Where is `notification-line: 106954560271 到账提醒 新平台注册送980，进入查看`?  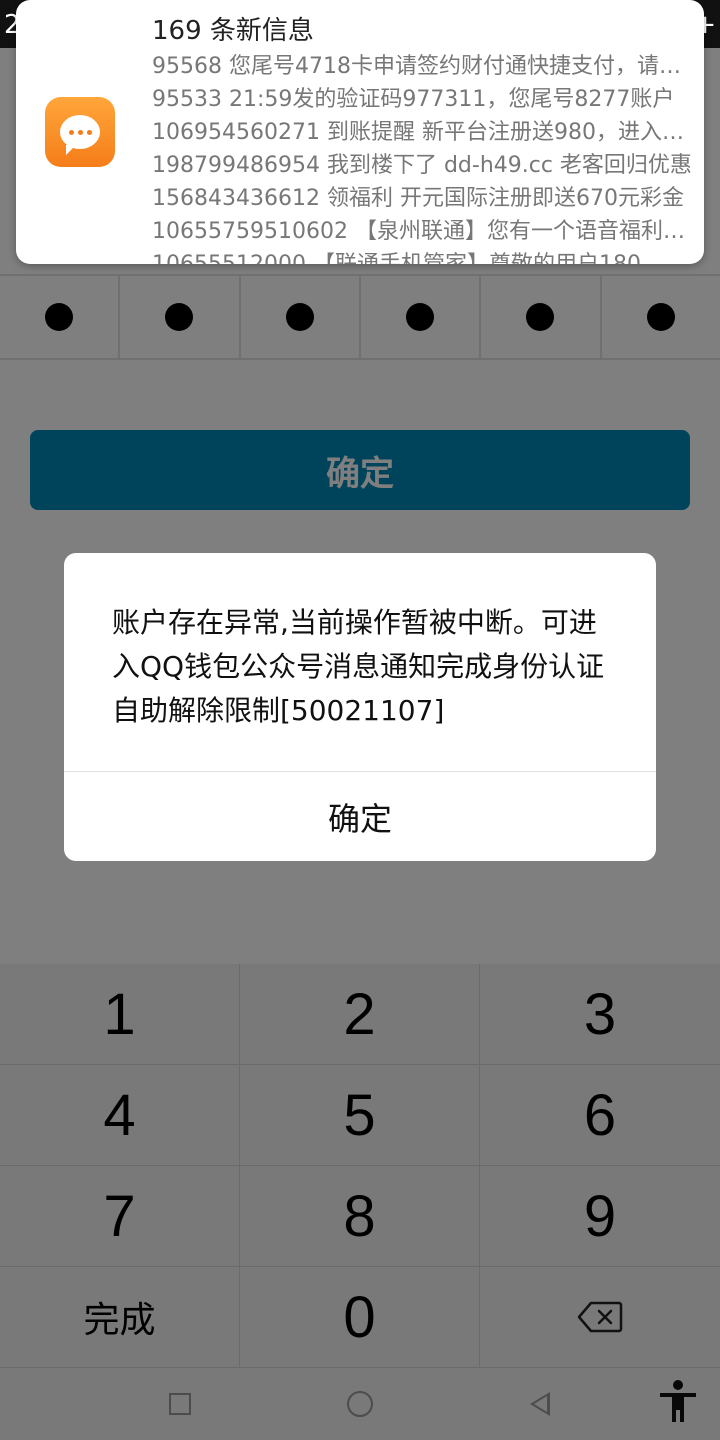
notification-line: 106954560271 到账提醒 新平台注册送980，进入查看 is located at coordinates (422, 132).